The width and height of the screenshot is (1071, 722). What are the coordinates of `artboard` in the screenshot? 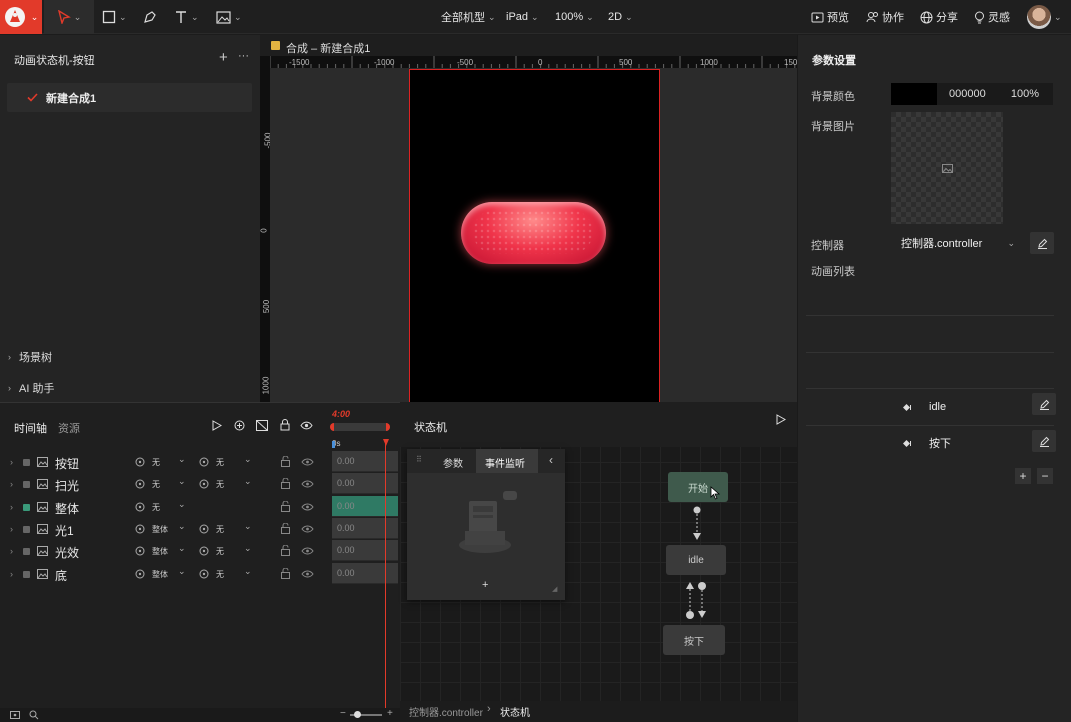 It's located at (534, 237).